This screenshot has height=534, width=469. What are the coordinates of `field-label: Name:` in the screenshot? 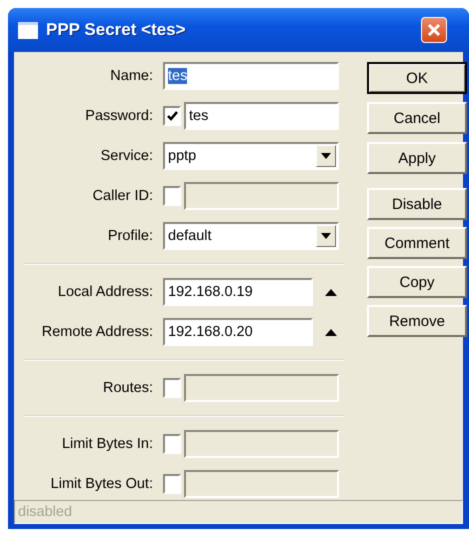 It's located at (131, 76).